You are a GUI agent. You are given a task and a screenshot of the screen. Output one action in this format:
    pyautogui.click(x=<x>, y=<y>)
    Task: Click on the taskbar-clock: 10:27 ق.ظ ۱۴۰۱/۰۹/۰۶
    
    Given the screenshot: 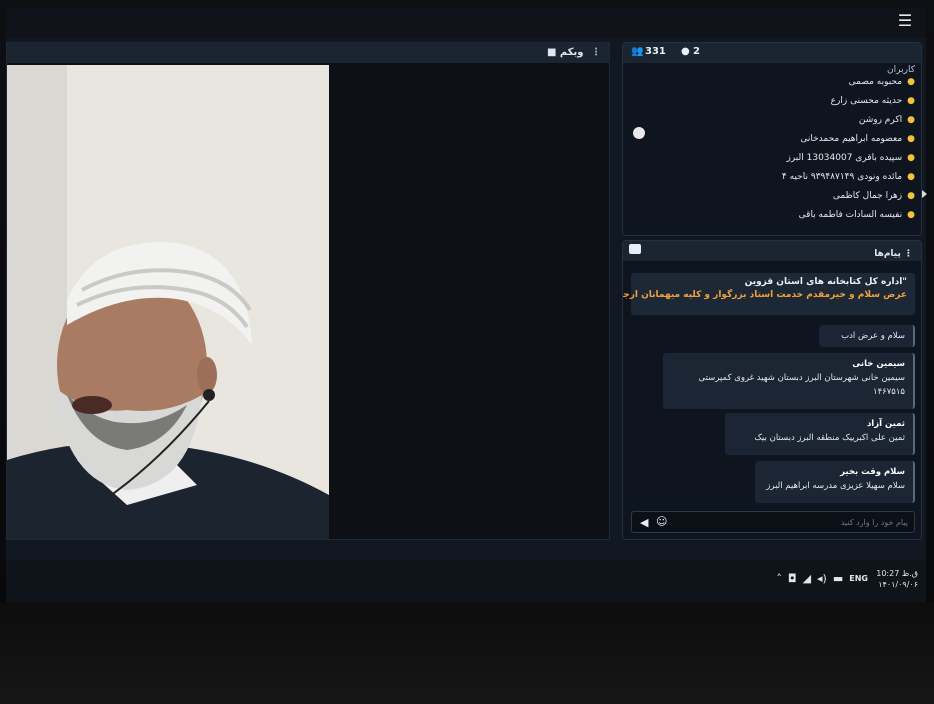 What is the action you would take?
    pyautogui.click(x=897, y=579)
    